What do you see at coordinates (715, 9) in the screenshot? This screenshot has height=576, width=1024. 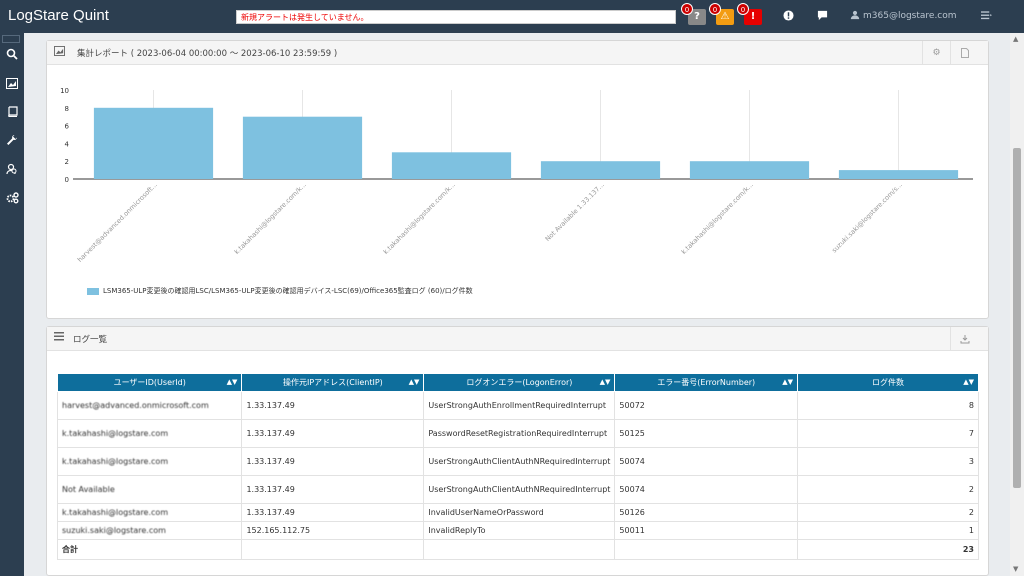 I see `warning-alert-count: 0` at bounding box center [715, 9].